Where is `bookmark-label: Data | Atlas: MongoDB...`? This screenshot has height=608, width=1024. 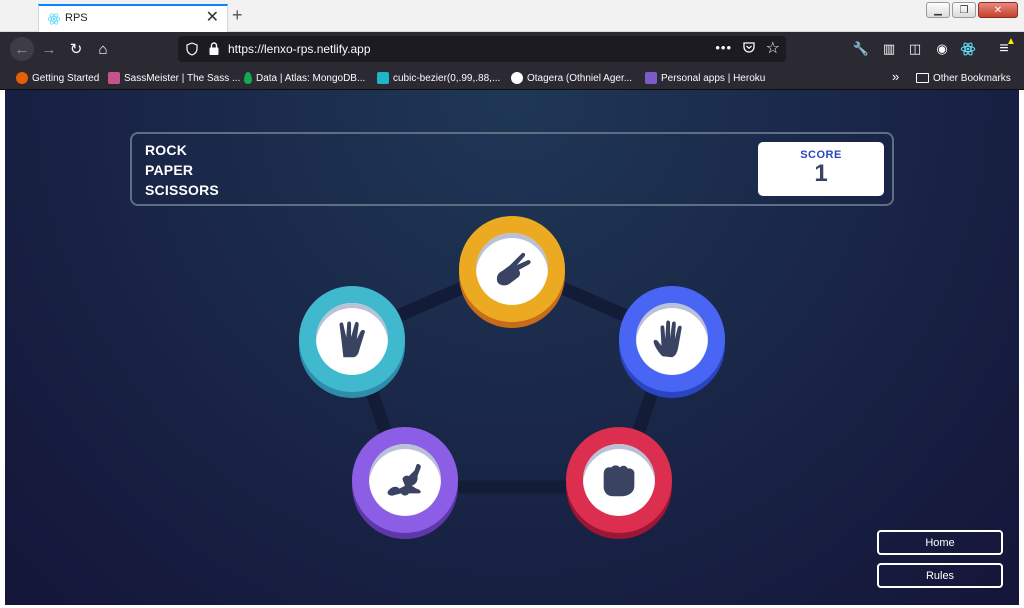 bookmark-label: Data | Atlas: MongoDB... is located at coordinates (311, 78).